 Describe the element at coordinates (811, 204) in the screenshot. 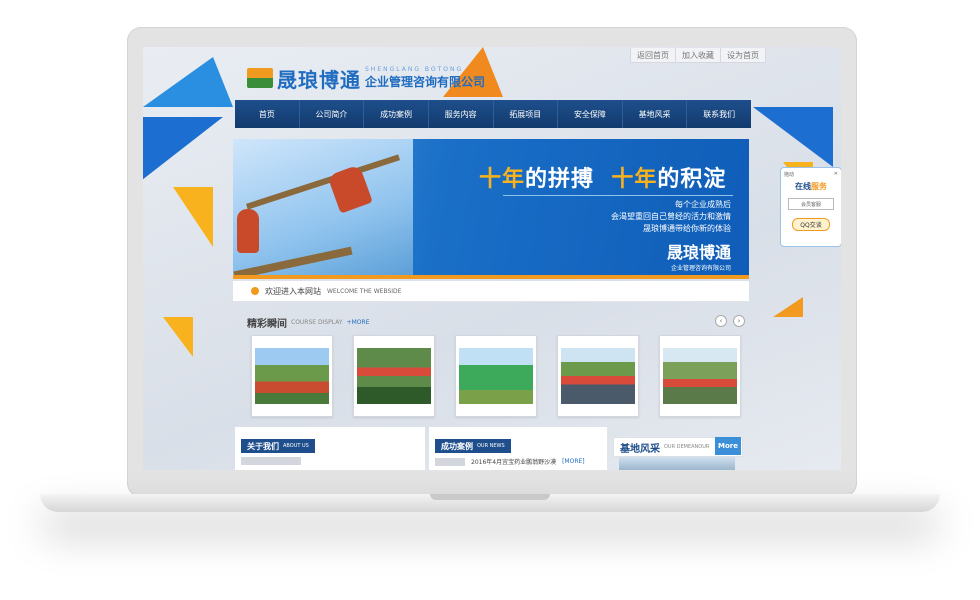

I see `member-service-button: 会员客服` at that location.